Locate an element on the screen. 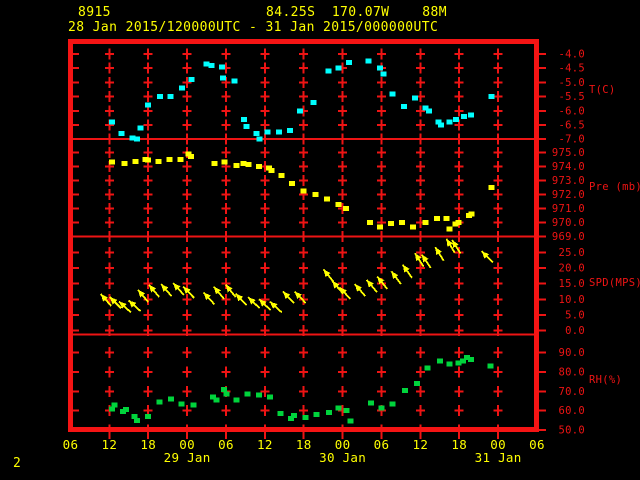 This screenshot has width=640, height=480. y-tick-label: 975.0 is located at coordinates (568, 153).